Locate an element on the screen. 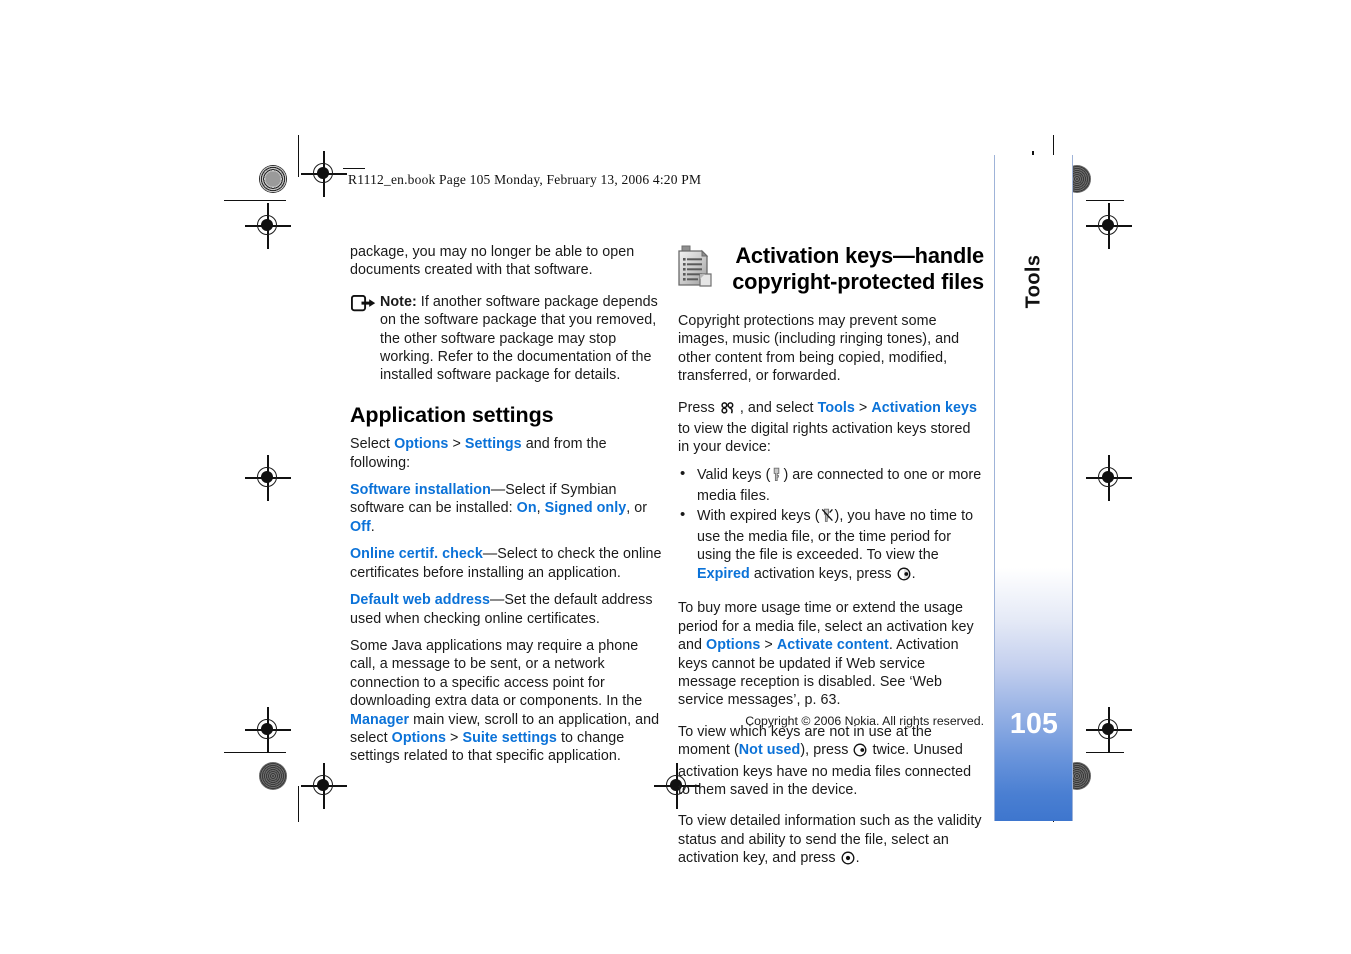  crop-mark-right-lower-horizontal is located at coordinates (1105, 753).